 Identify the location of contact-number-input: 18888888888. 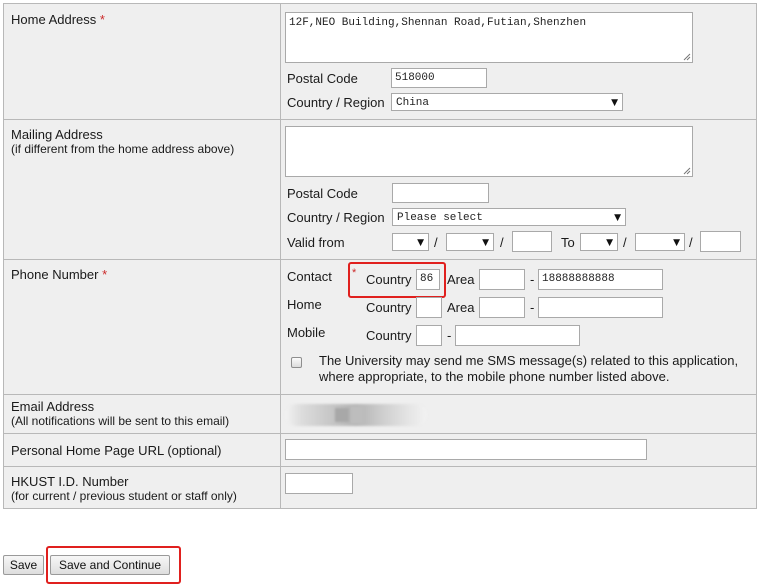
(600, 279).